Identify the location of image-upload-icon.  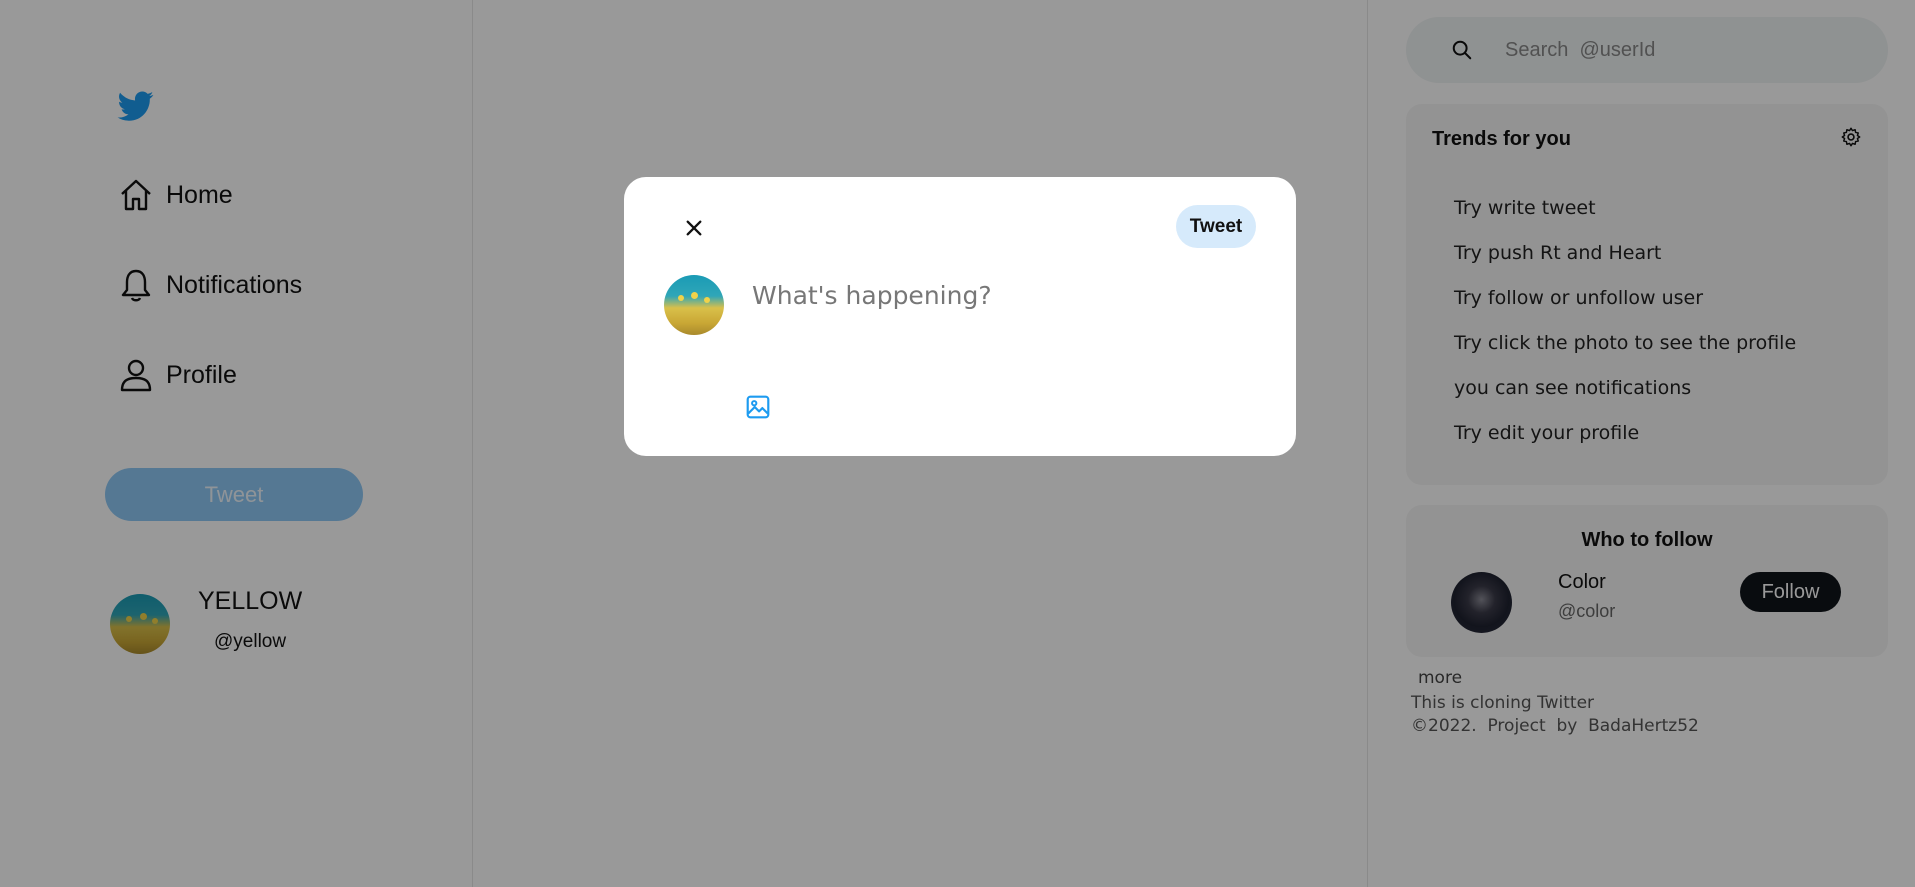
(758, 407).